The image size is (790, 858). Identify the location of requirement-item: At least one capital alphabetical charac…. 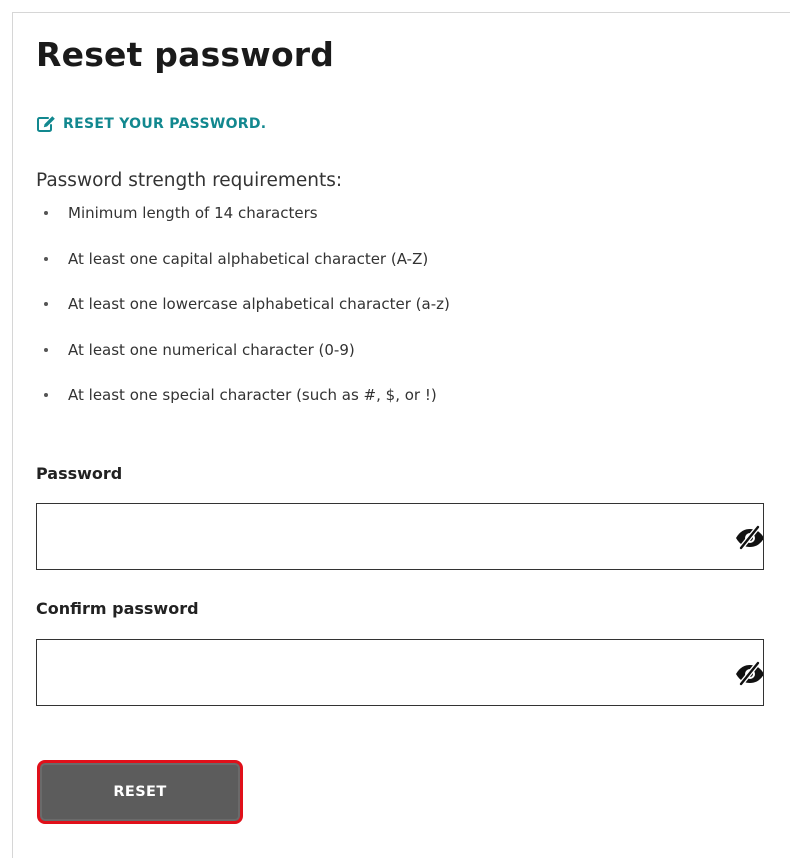
(243, 270).